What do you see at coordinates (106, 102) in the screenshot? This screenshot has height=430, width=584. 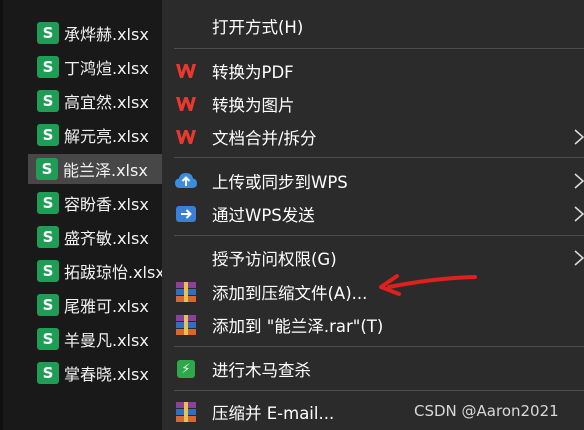 I see `file-name: 高宜然.xlsx` at bounding box center [106, 102].